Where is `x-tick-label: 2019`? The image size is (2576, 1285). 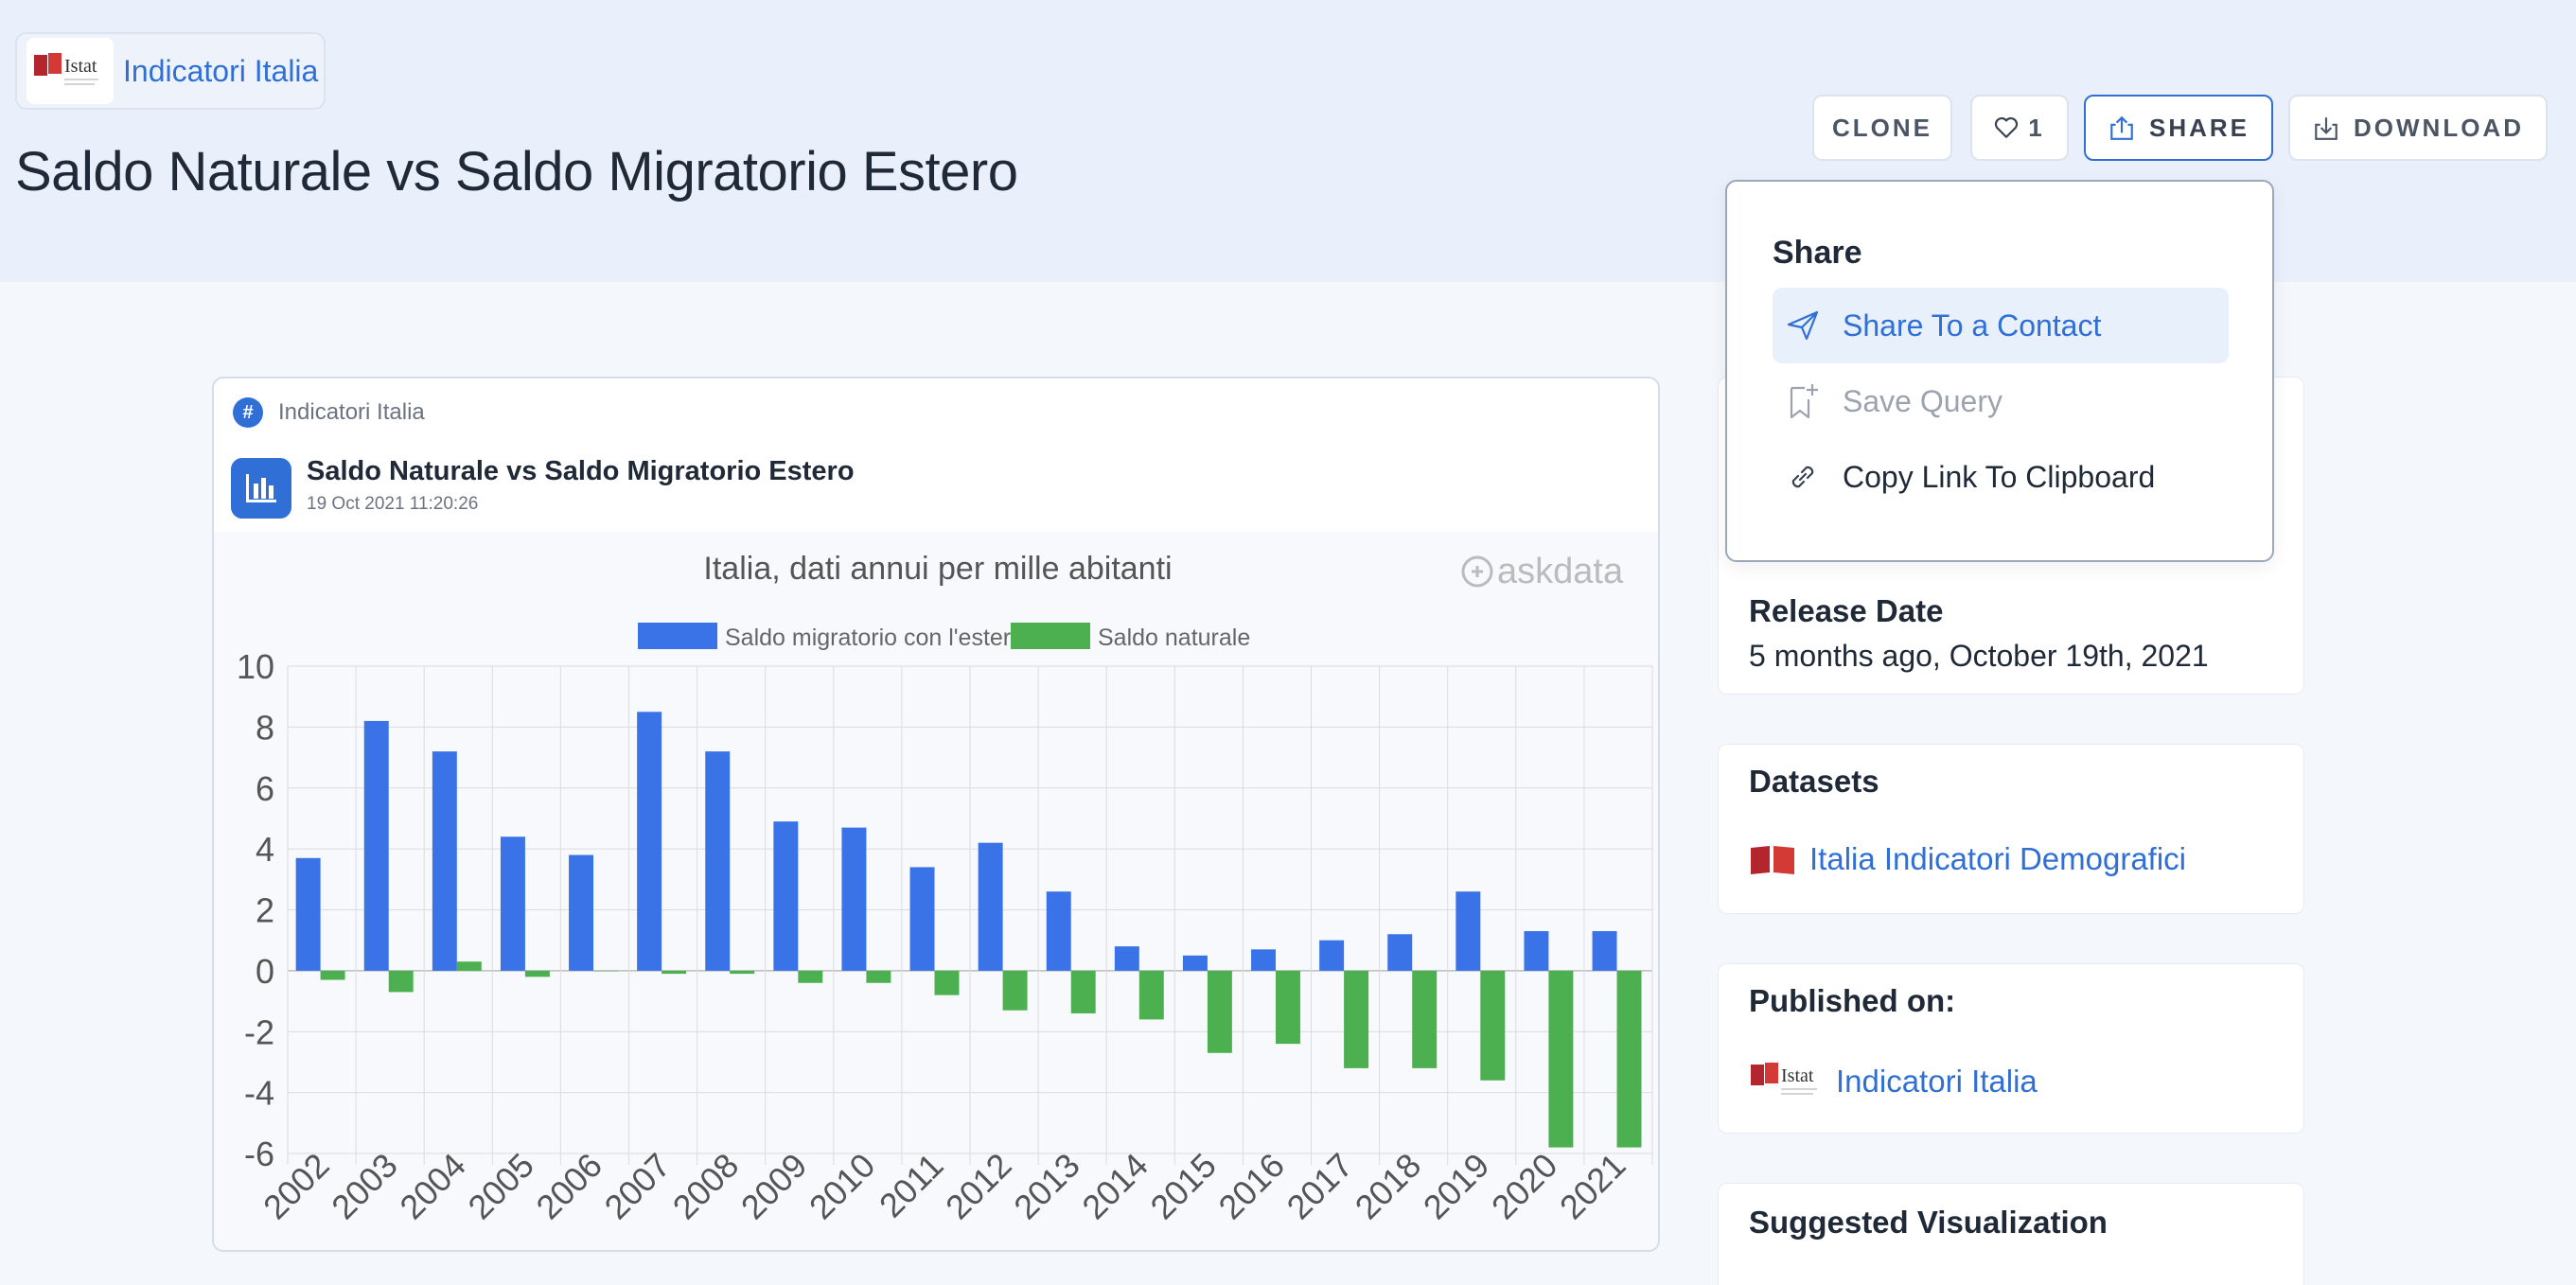 x-tick-label: 2019 is located at coordinates (1456, 1186).